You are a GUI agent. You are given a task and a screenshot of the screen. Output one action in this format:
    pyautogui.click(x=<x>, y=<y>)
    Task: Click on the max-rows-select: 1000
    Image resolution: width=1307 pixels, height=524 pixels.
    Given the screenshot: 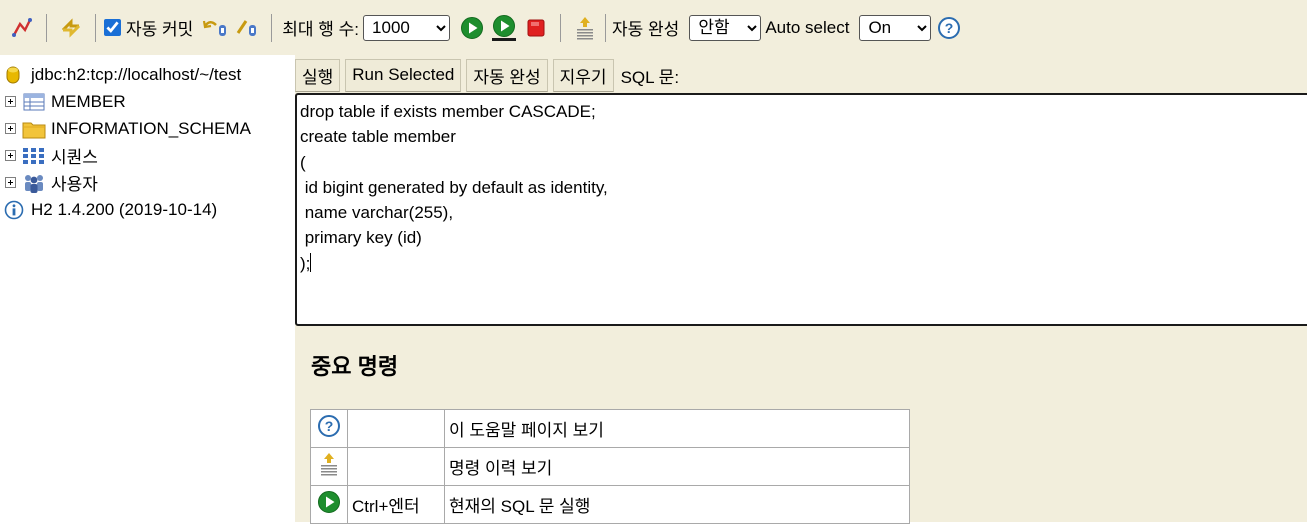 What is the action you would take?
    pyautogui.click(x=407, y=27)
    